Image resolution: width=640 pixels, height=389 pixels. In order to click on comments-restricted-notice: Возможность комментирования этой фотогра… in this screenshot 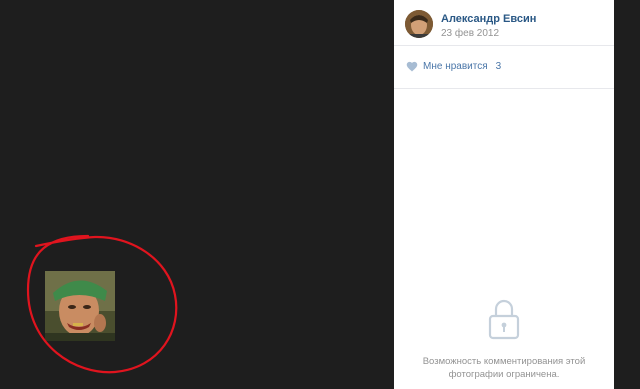, I will do `click(504, 368)`.